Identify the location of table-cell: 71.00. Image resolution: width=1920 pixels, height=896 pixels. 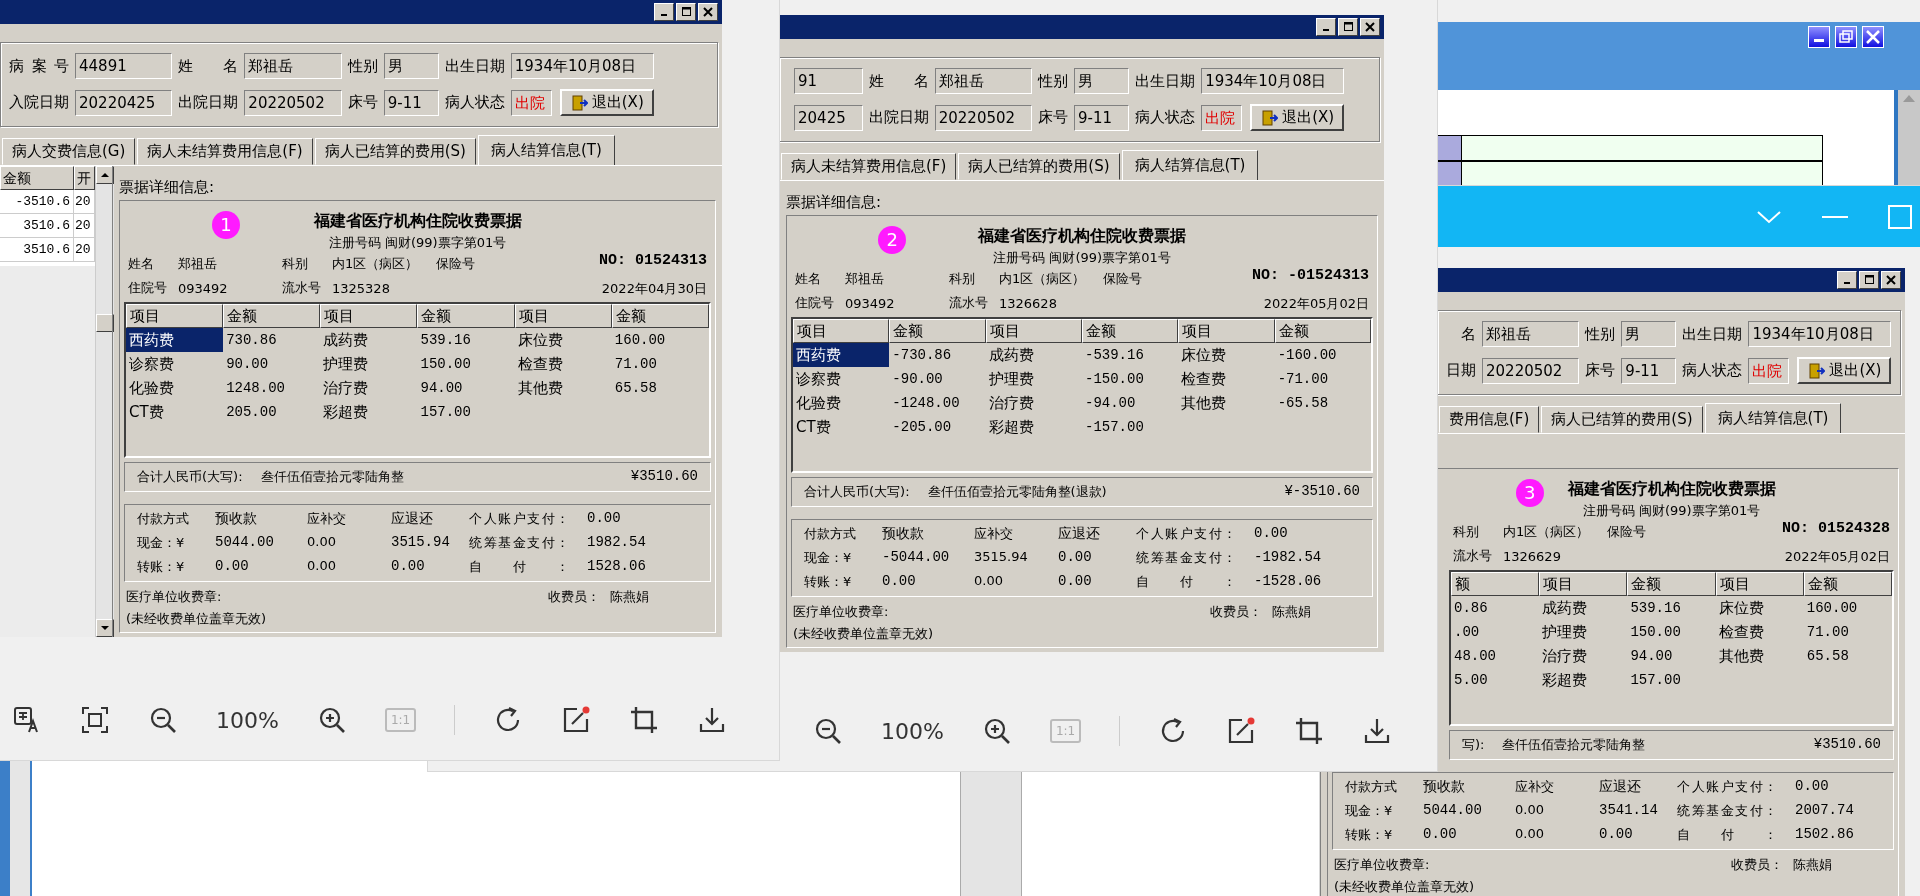
(660, 364).